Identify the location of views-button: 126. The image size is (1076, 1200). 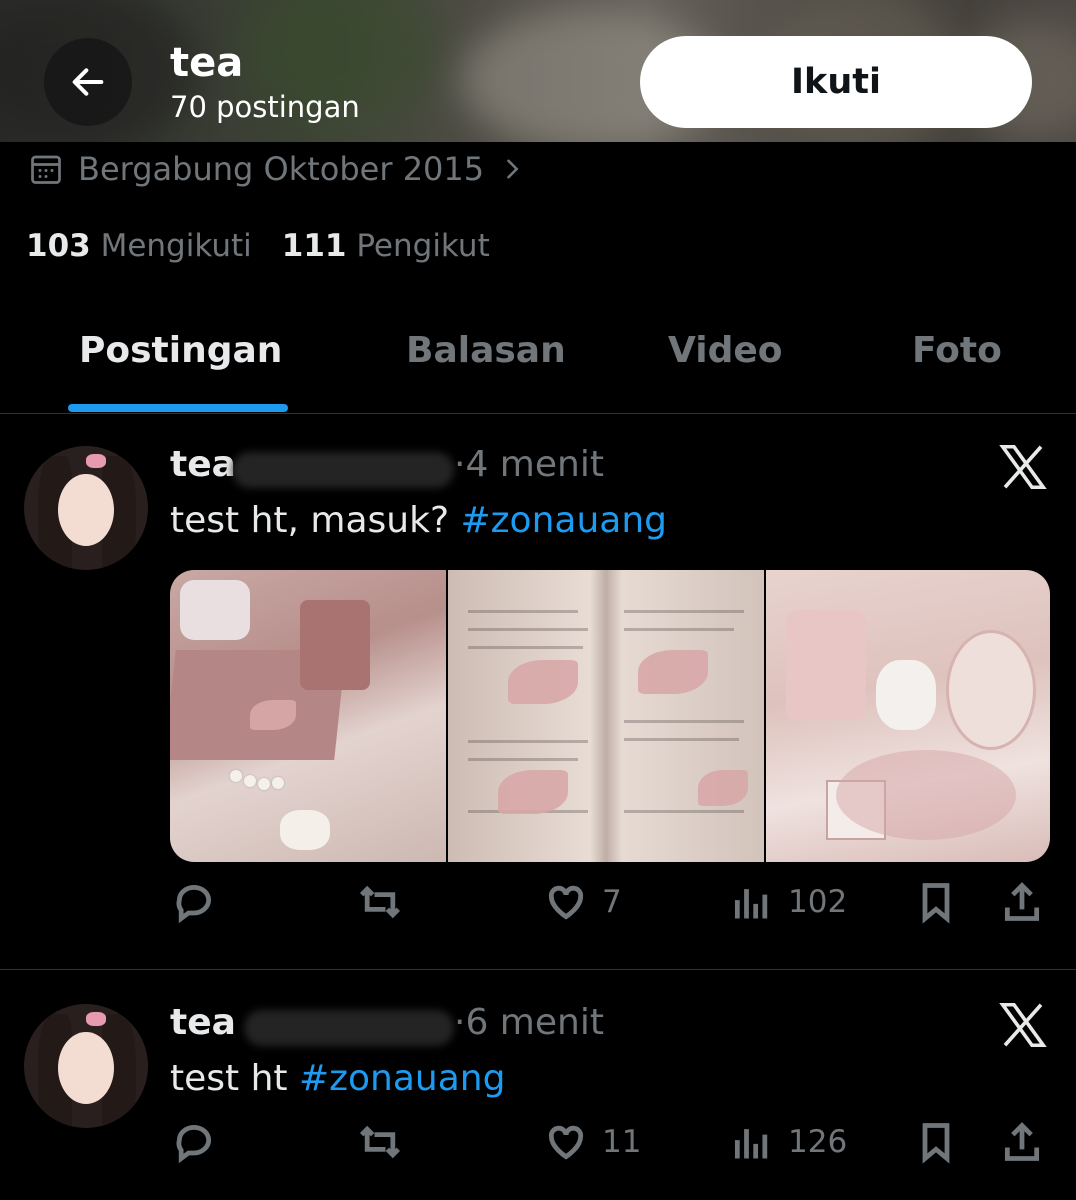
(788, 1142).